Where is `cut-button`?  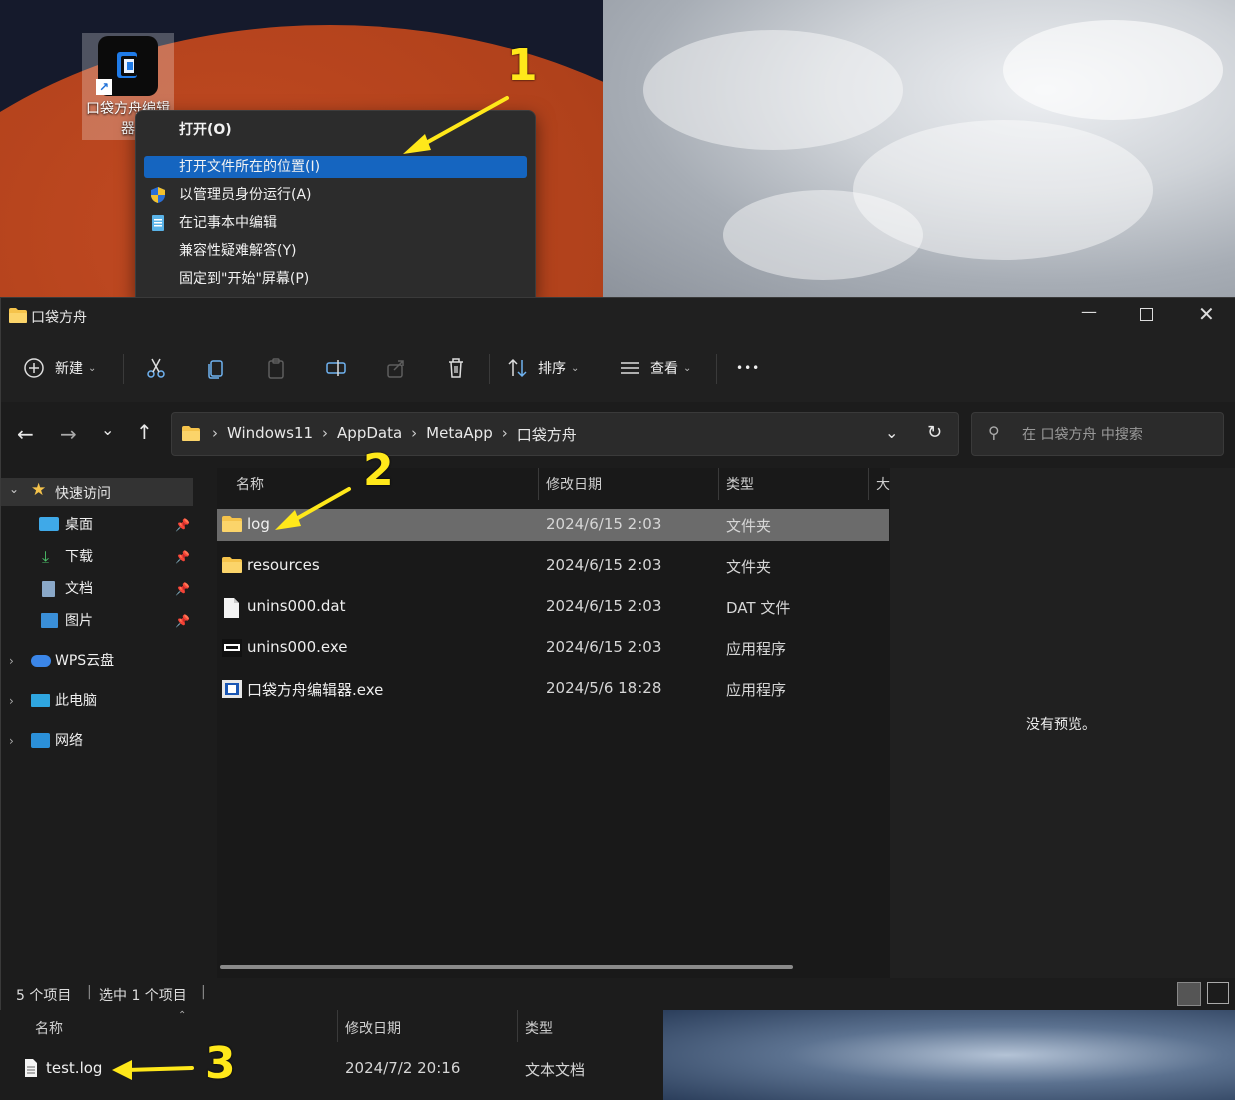 cut-button is located at coordinates (156, 368).